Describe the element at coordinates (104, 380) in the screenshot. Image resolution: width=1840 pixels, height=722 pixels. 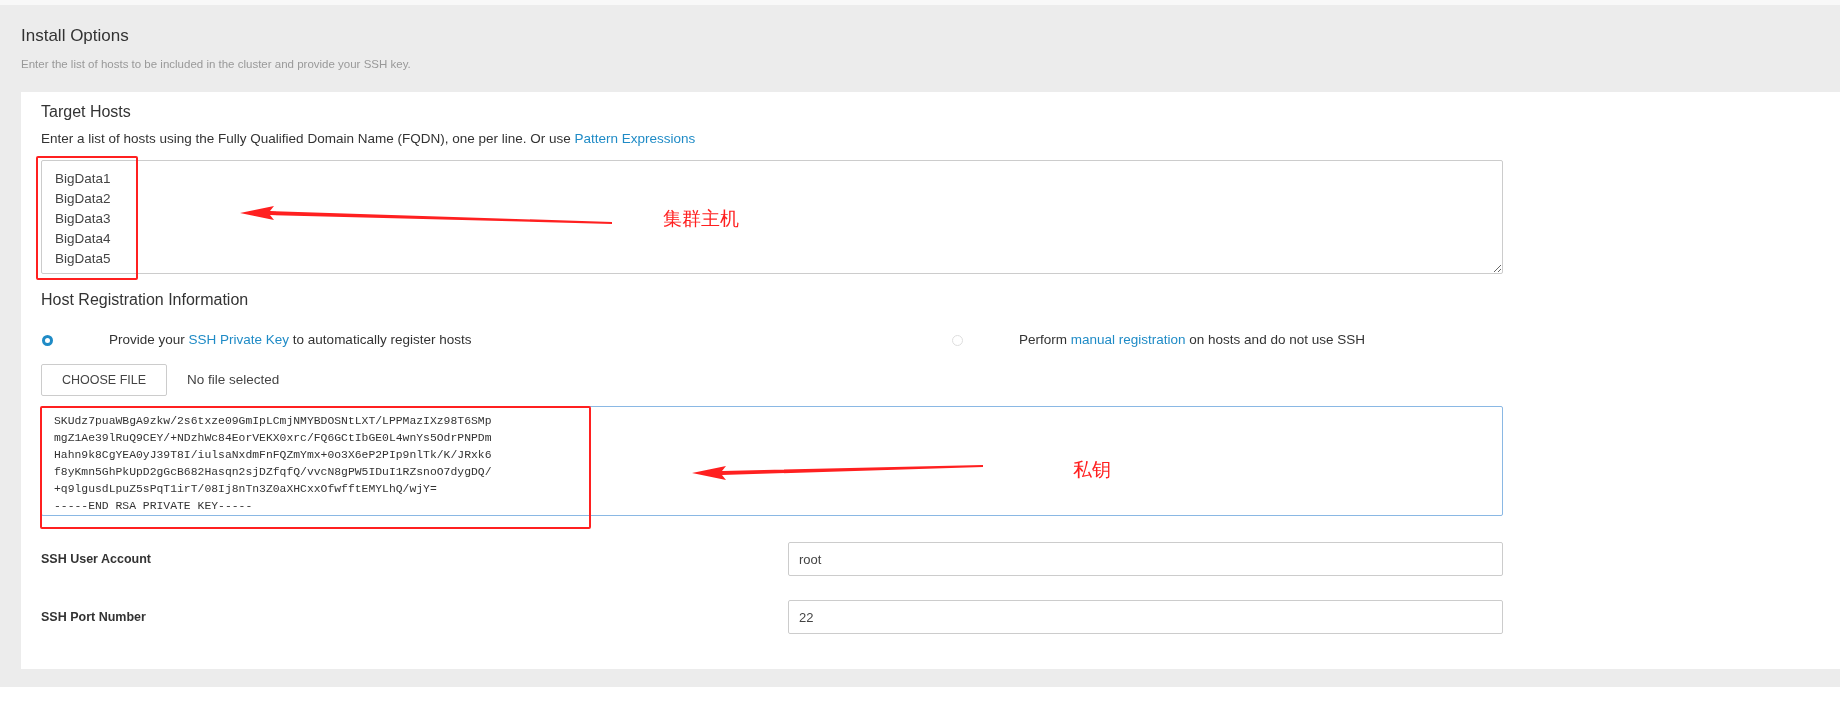
I see `choose-file-button: CHOOSE FILE` at that location.